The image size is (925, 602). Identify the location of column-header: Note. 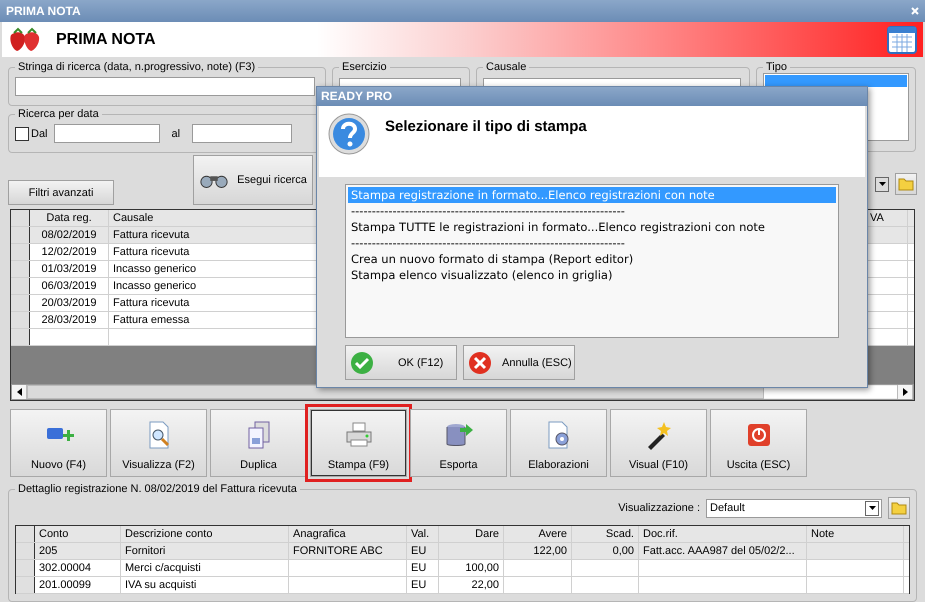
(855, 534).